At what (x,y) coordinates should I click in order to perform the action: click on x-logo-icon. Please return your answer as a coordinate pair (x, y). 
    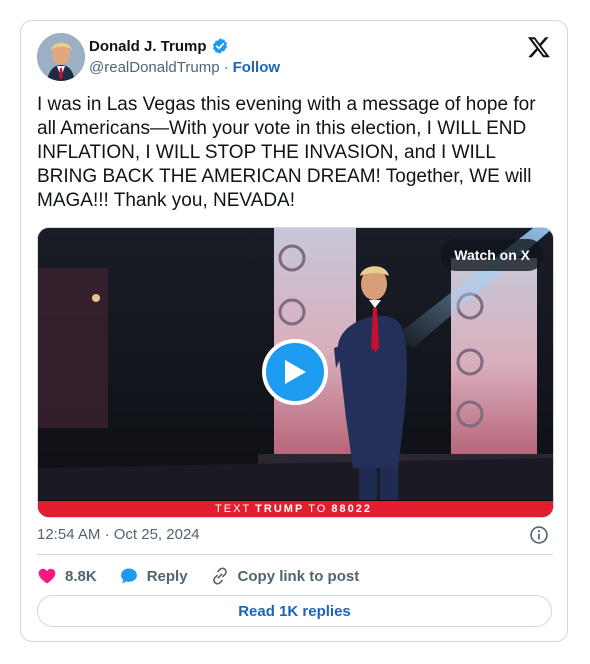
    Looking at the image, I should click on (539, 47).